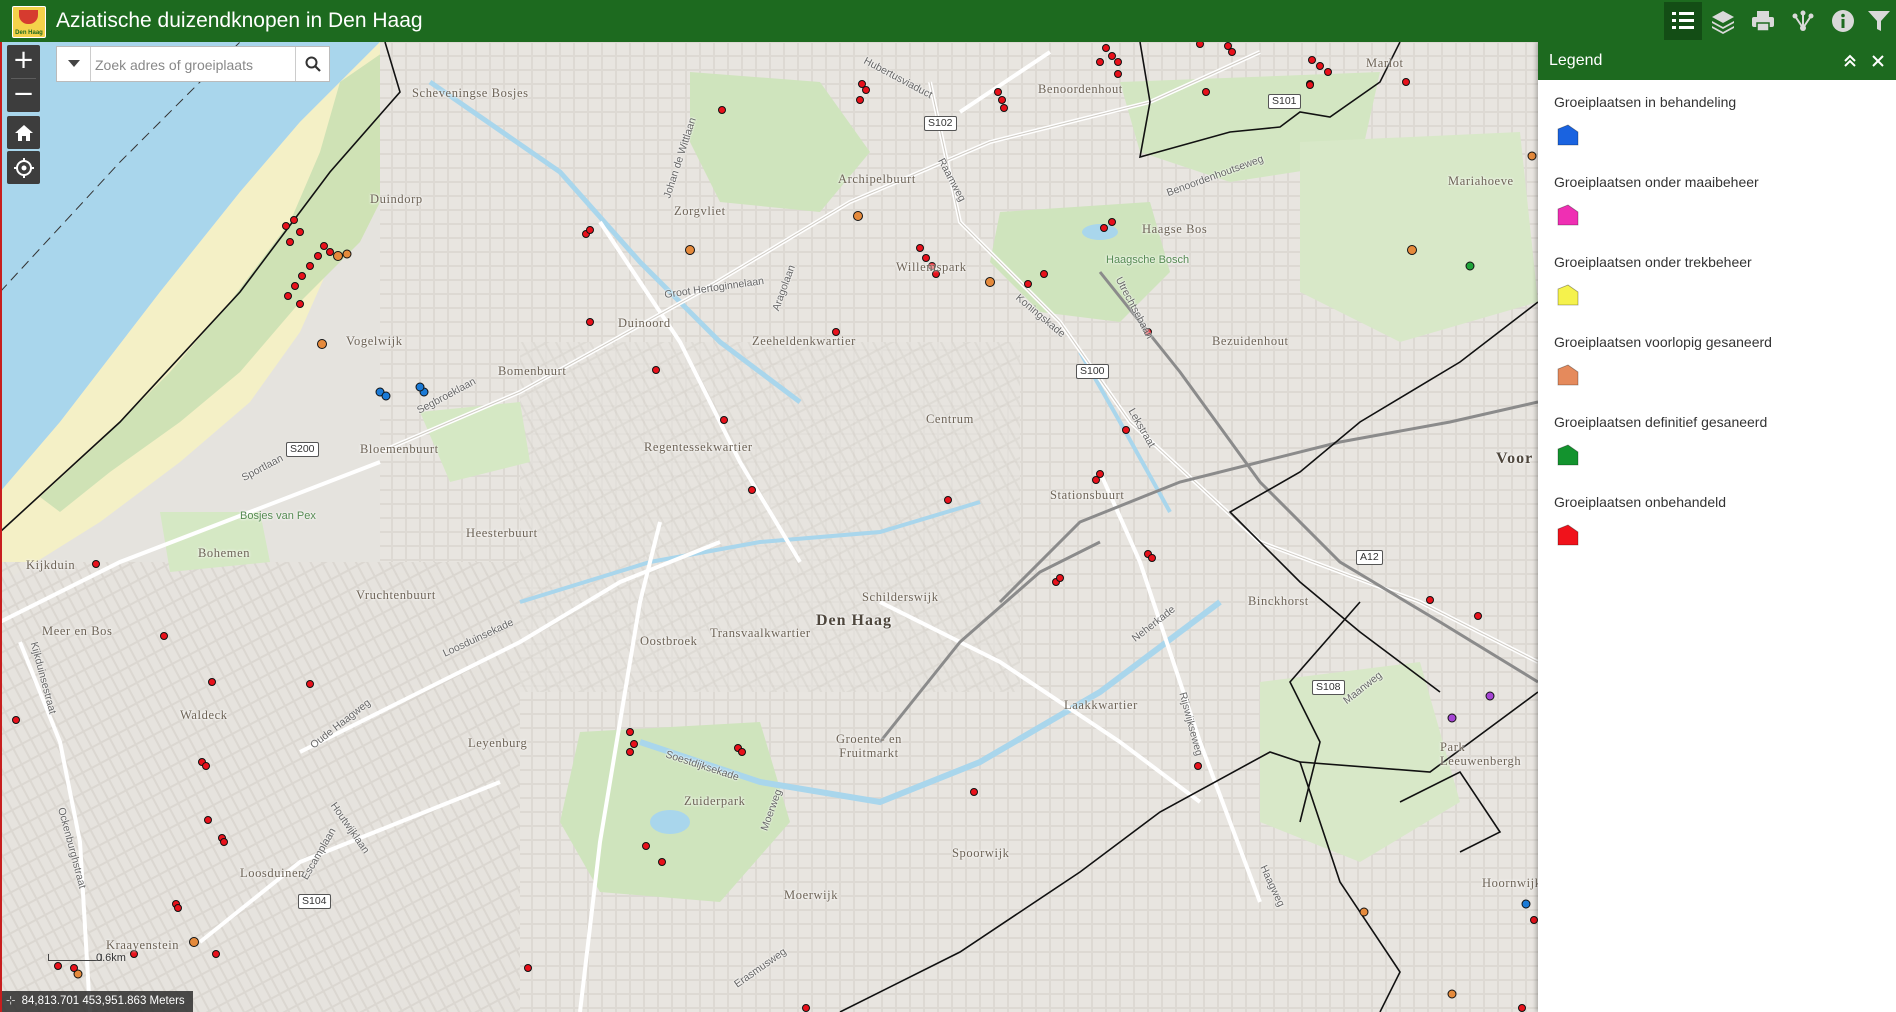 This screenshot has height=1012, width=1896. Describe the element at coordinates (981, 853) in the screenshot. I see `map-label-spoorwijk: Spoorwijk` at that location.